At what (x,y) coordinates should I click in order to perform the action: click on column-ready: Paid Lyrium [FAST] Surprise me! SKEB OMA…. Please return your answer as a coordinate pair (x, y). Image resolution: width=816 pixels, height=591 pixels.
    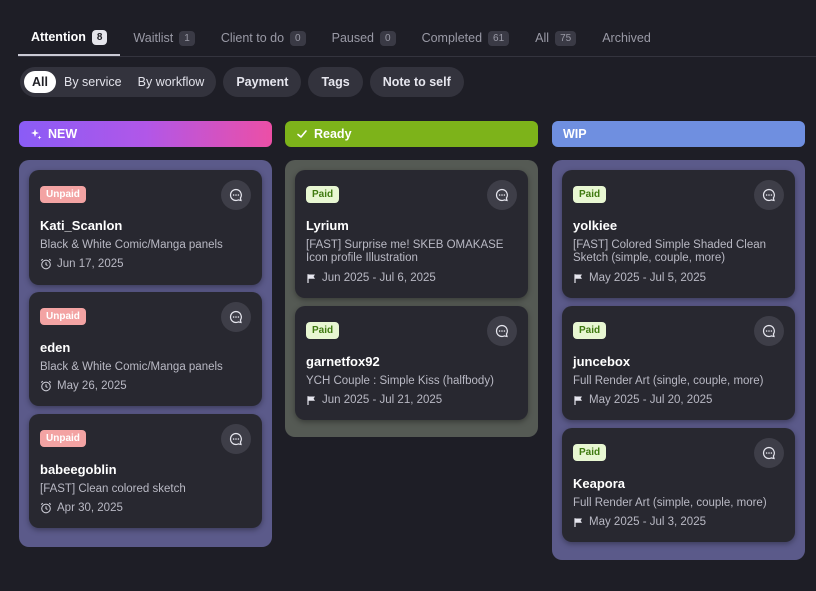
    Looking at the image, I should click on (411, 298).